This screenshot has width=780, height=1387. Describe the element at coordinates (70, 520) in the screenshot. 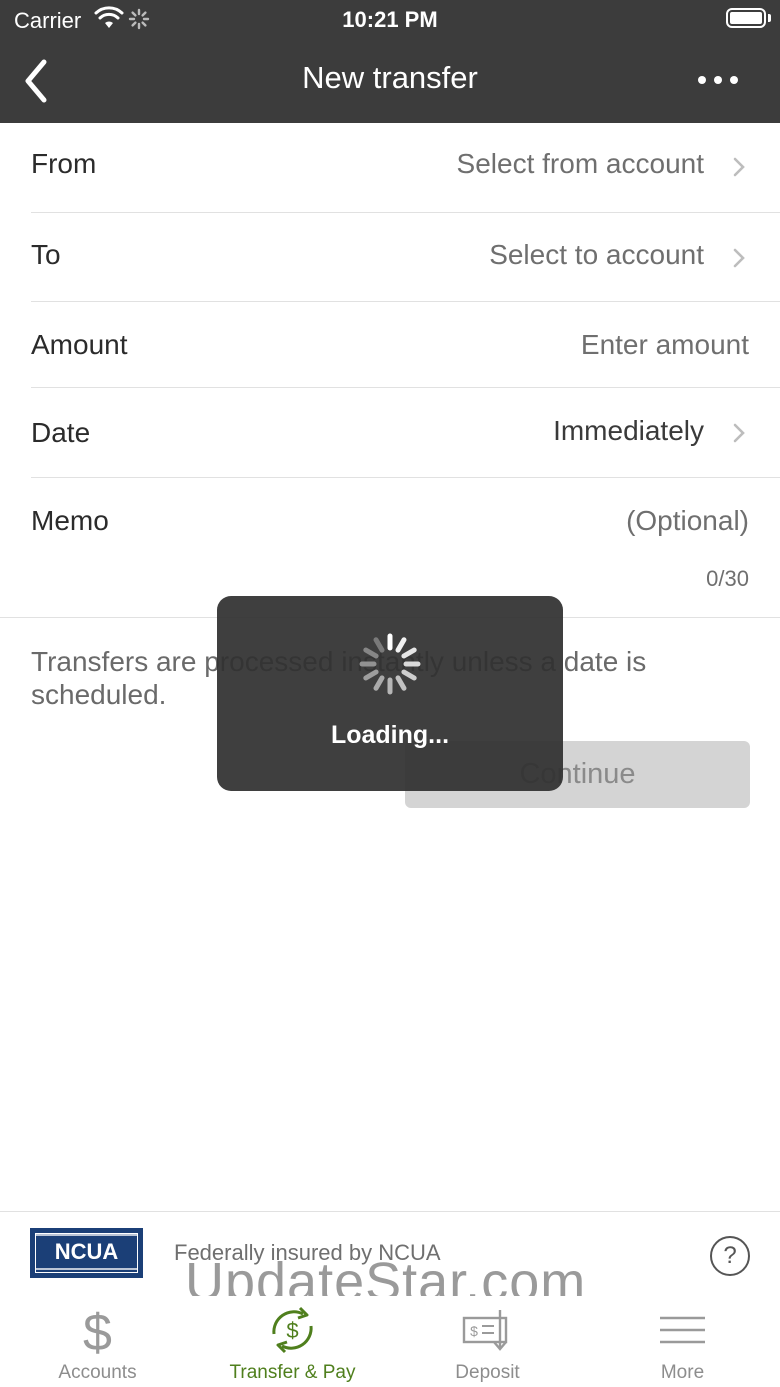

I see `memo-label: Memo` at that location.